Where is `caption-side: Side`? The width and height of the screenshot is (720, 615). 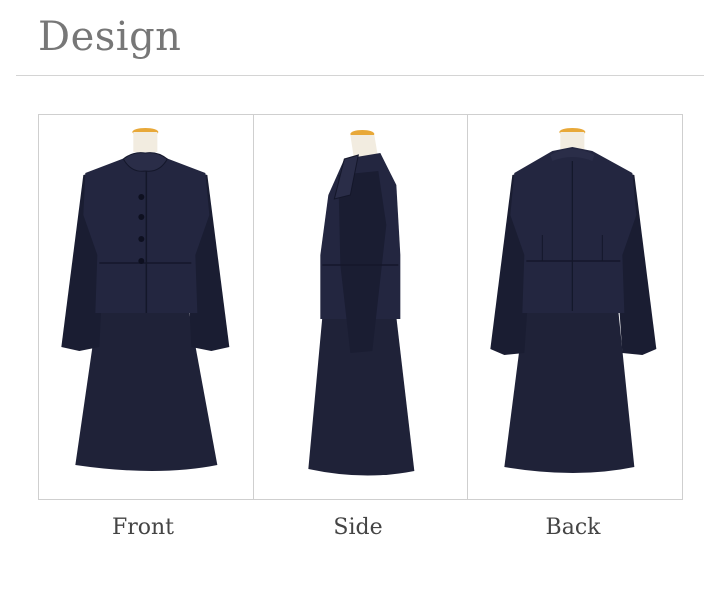
caption-side: Side is located at coordinates (358, 527).